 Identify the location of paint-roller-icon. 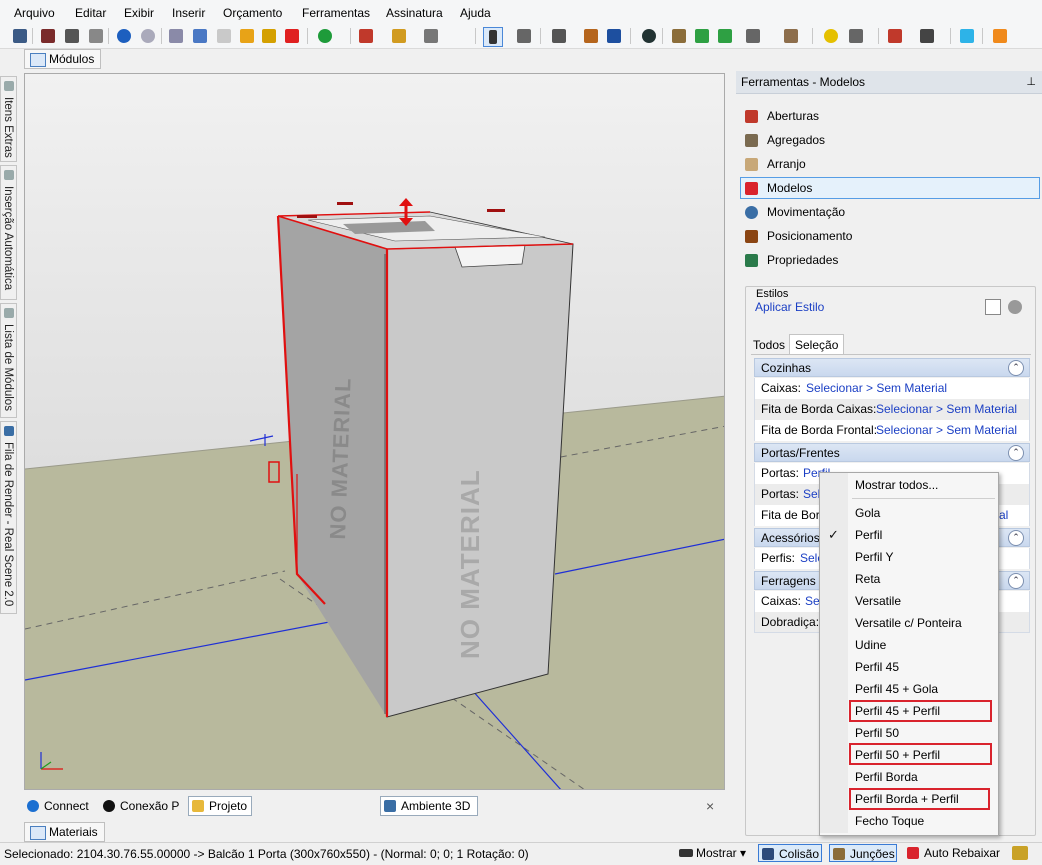
(269, 36).